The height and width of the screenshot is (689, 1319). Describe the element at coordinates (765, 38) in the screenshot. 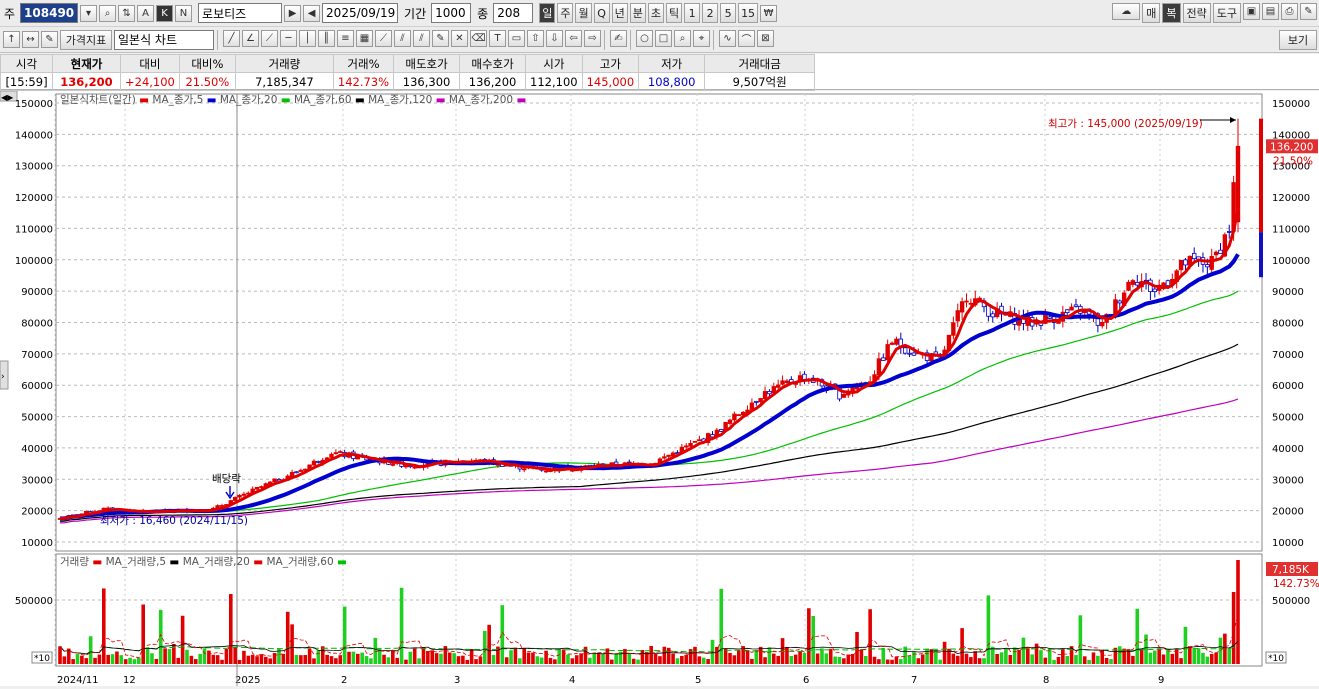

I see `delete-tool-icon: ⊠` at that location.